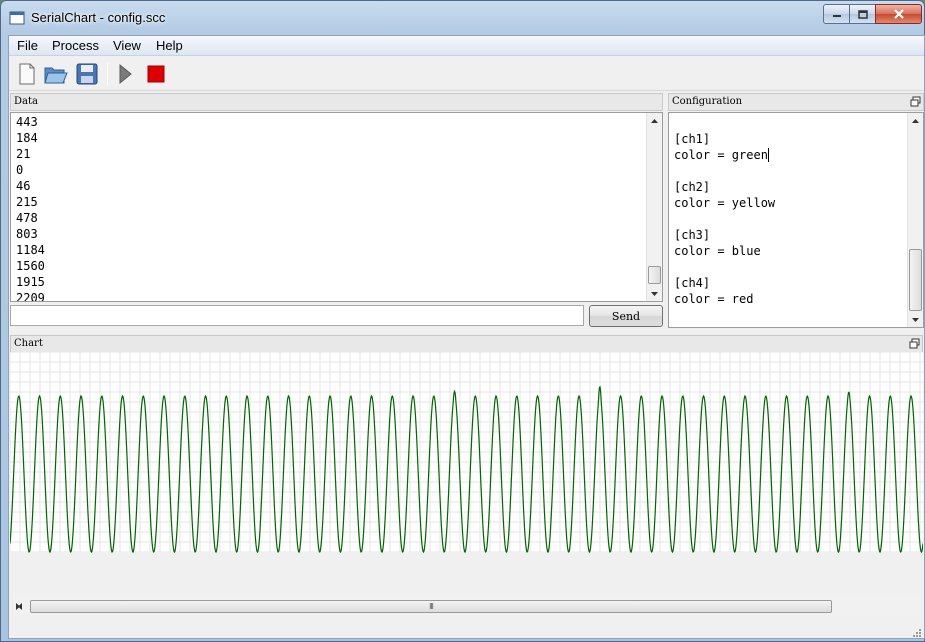 The image size is (925, 642). I want to click on menu-view: View, so click(127, 45).